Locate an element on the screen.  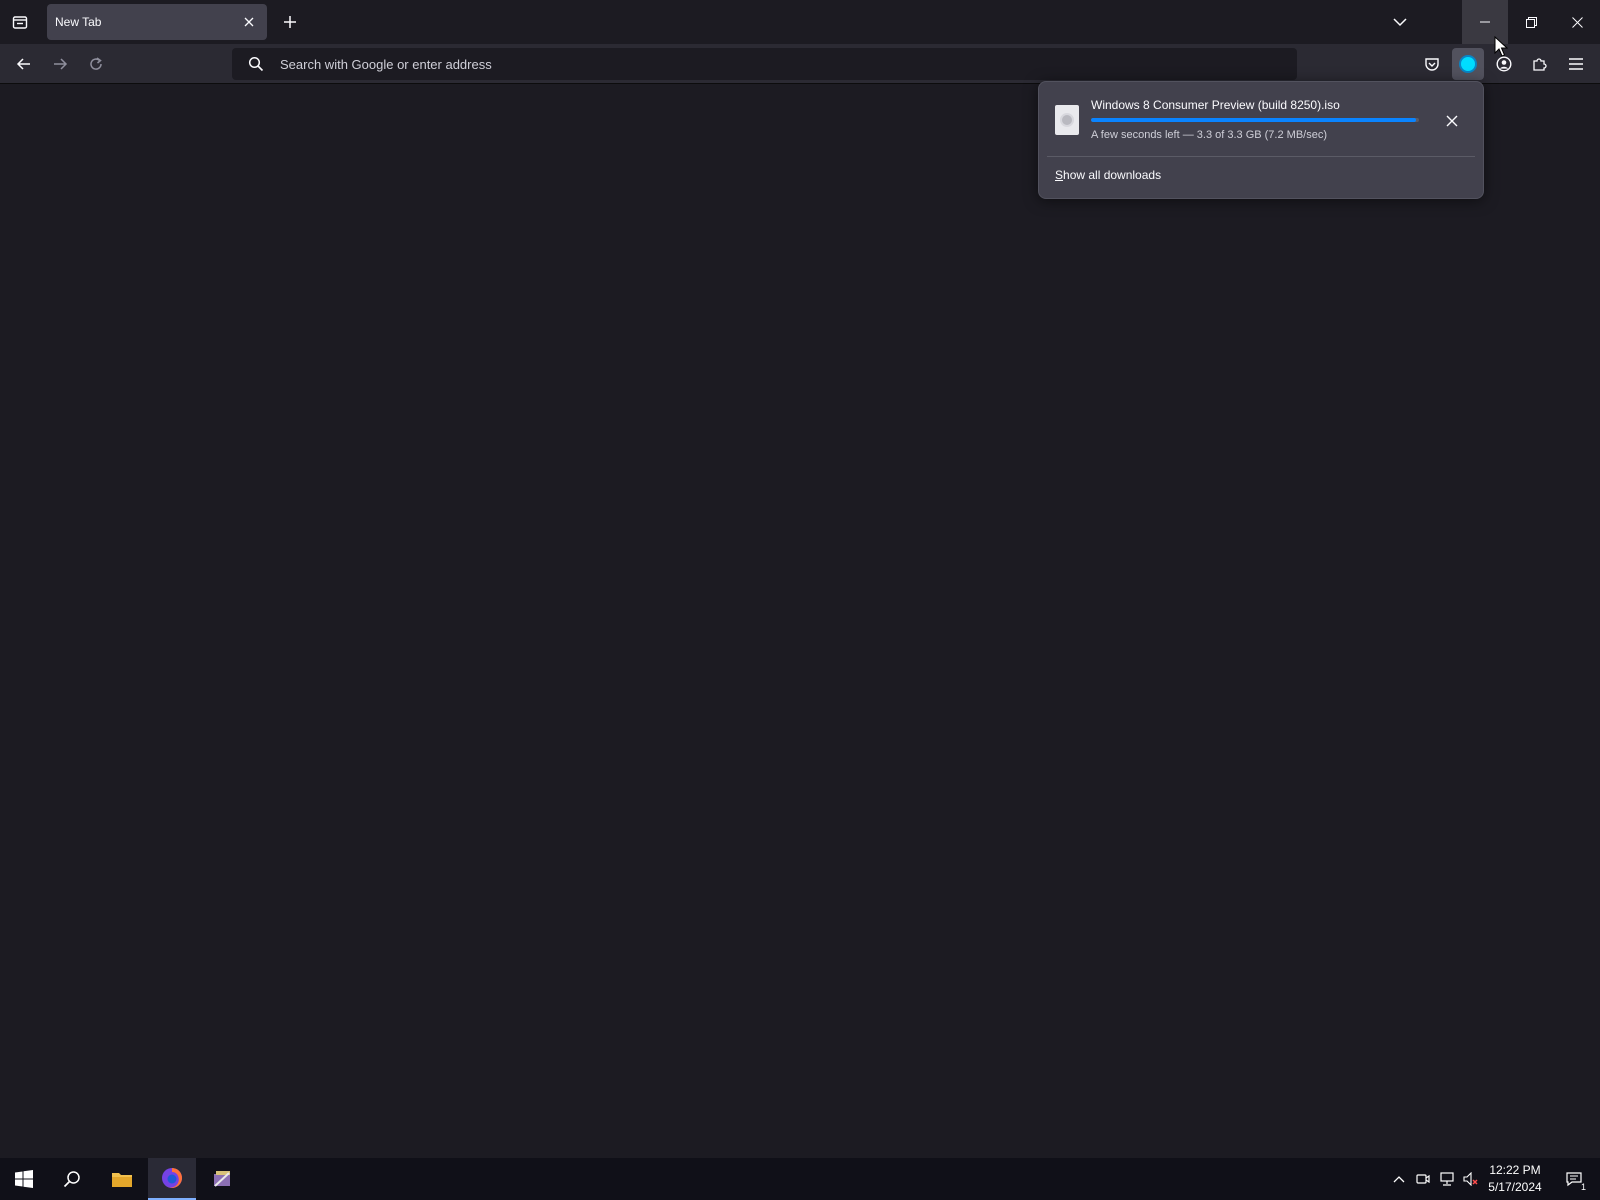
new-tab-button is located at coordinates (290, 22).